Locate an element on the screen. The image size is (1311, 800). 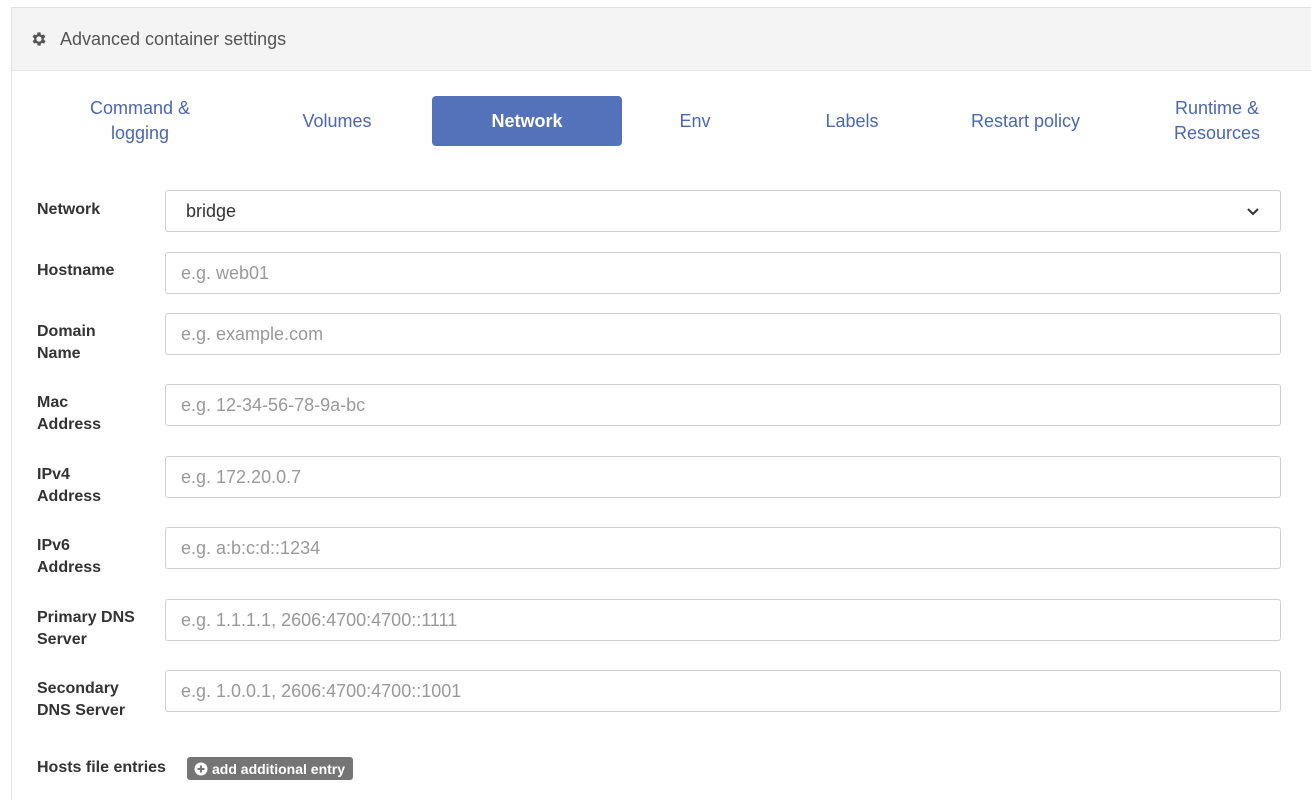
primary-dns-row: Primary DNS Server is located at coordinates (661, 623).